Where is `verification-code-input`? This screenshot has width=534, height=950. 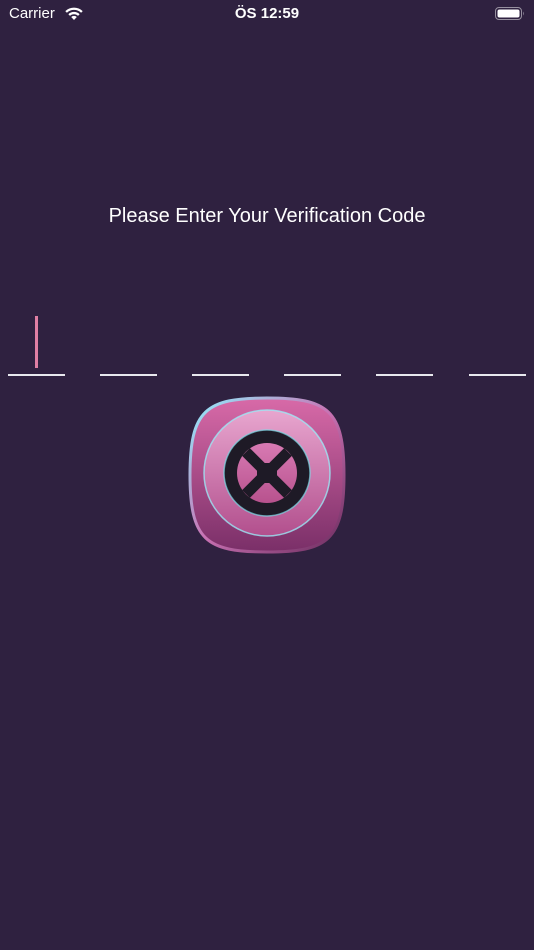
verification-code-input is located at coordinates (267, 347).